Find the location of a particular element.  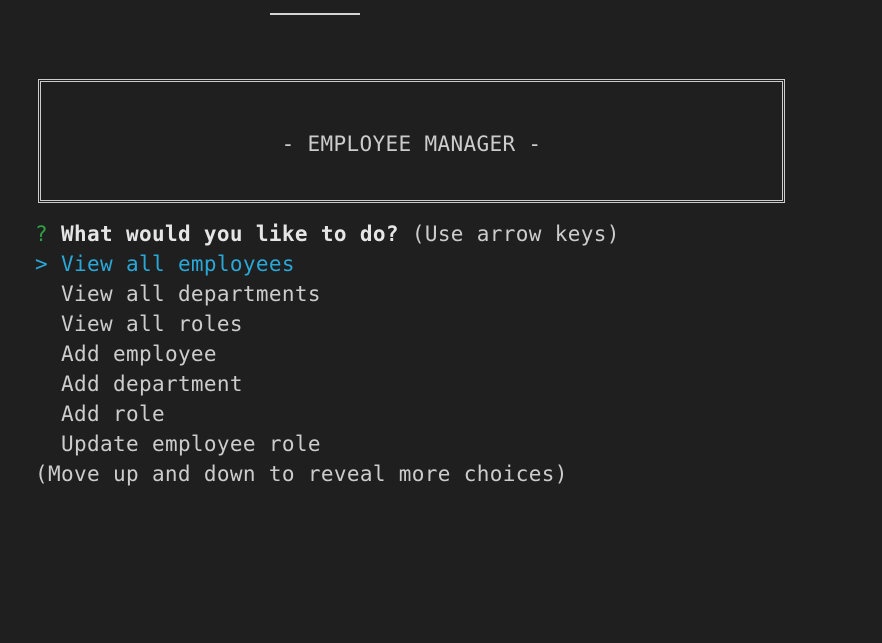

menu-choice-selected: > View all employees is located at coordinates (165, 264).